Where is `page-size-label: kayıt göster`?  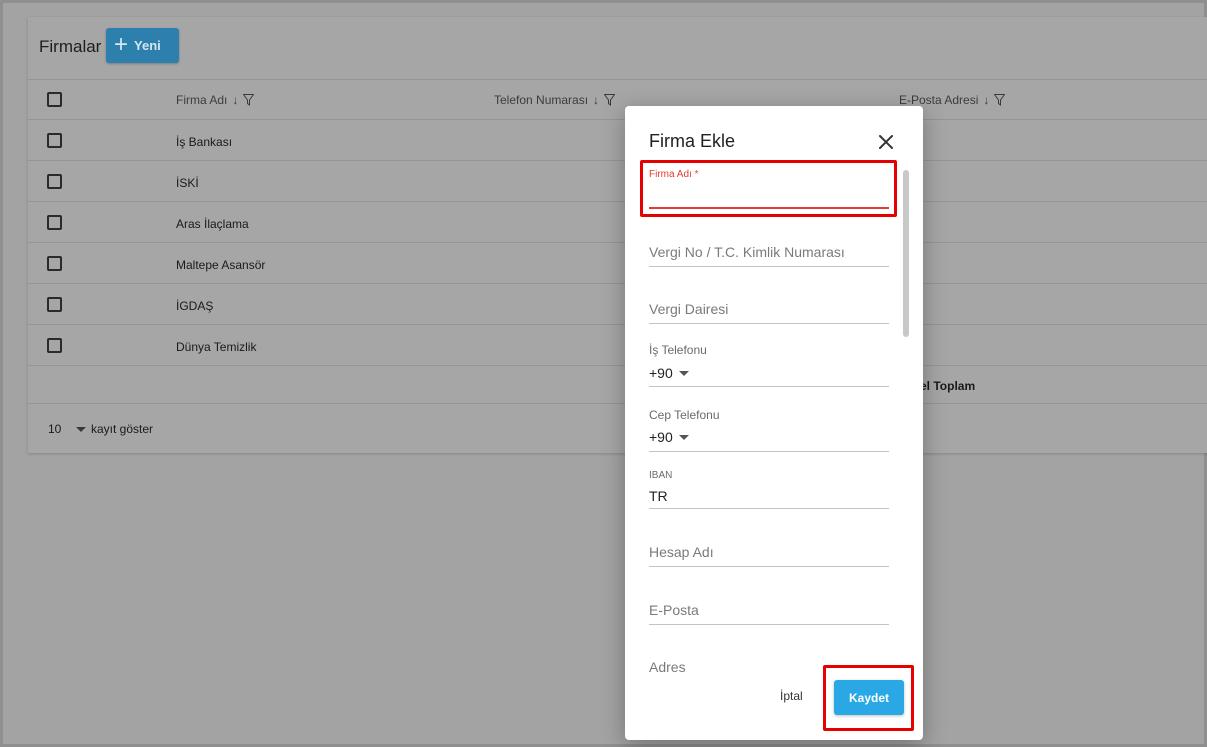 page-size-label: kayıt göster is located at coordinates (122, 429).